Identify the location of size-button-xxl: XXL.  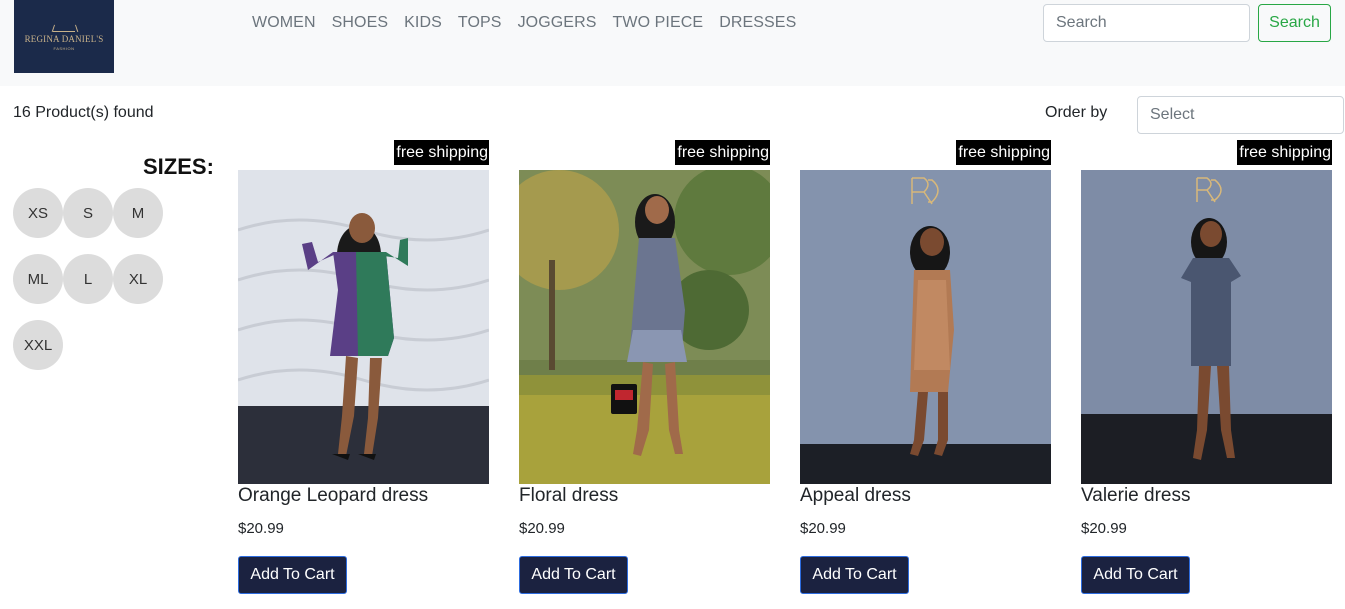
(38, 345).